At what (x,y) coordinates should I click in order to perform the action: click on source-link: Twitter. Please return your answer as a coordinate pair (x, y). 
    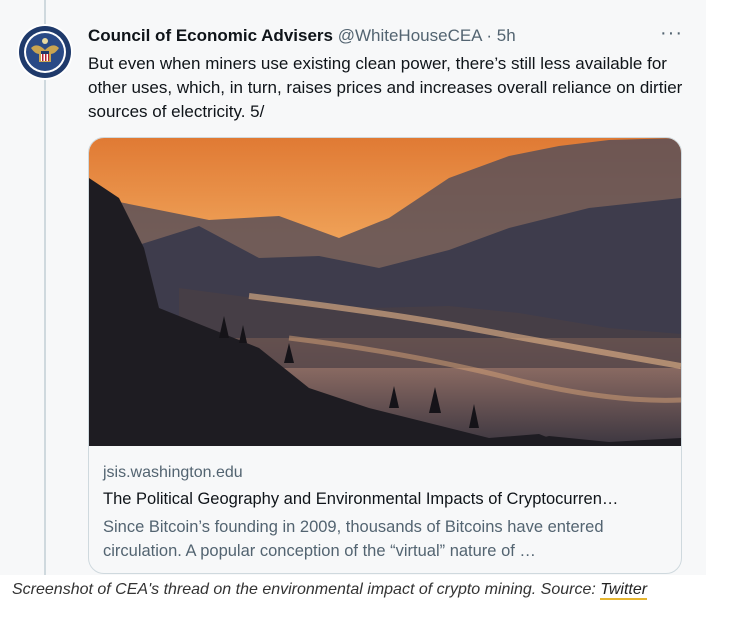
    Looking at the image, I should click on (624, 590).